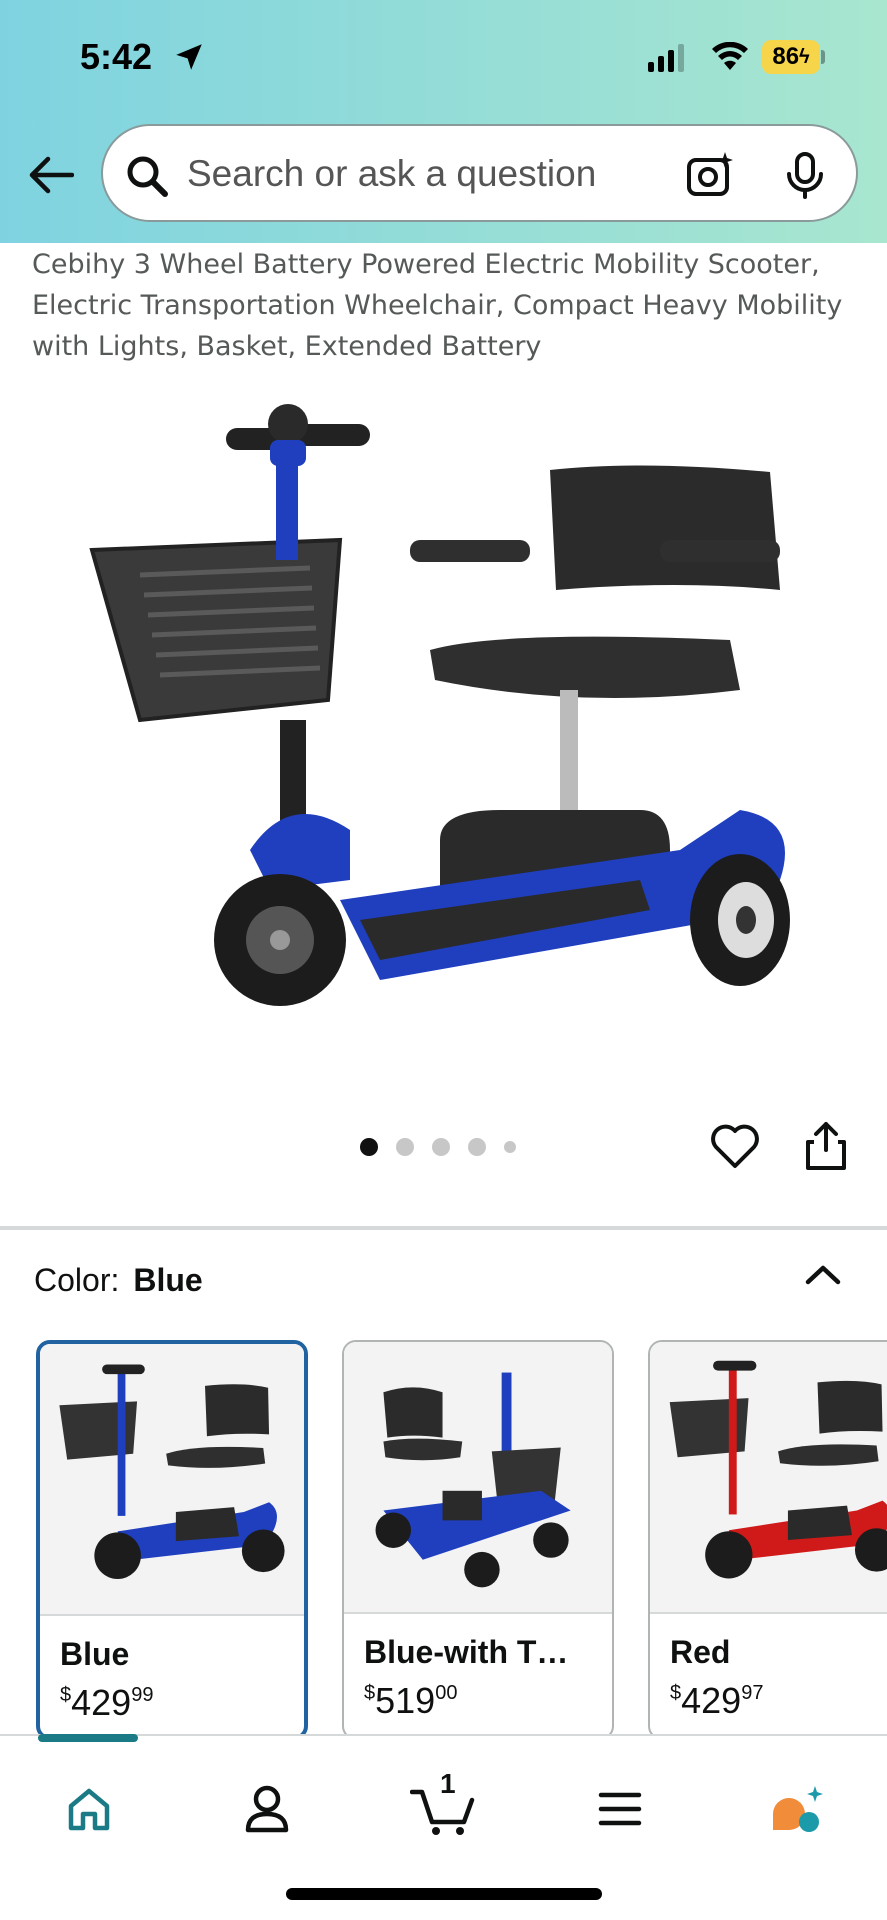  I want to click on home-indicator, so click(444, 1894).